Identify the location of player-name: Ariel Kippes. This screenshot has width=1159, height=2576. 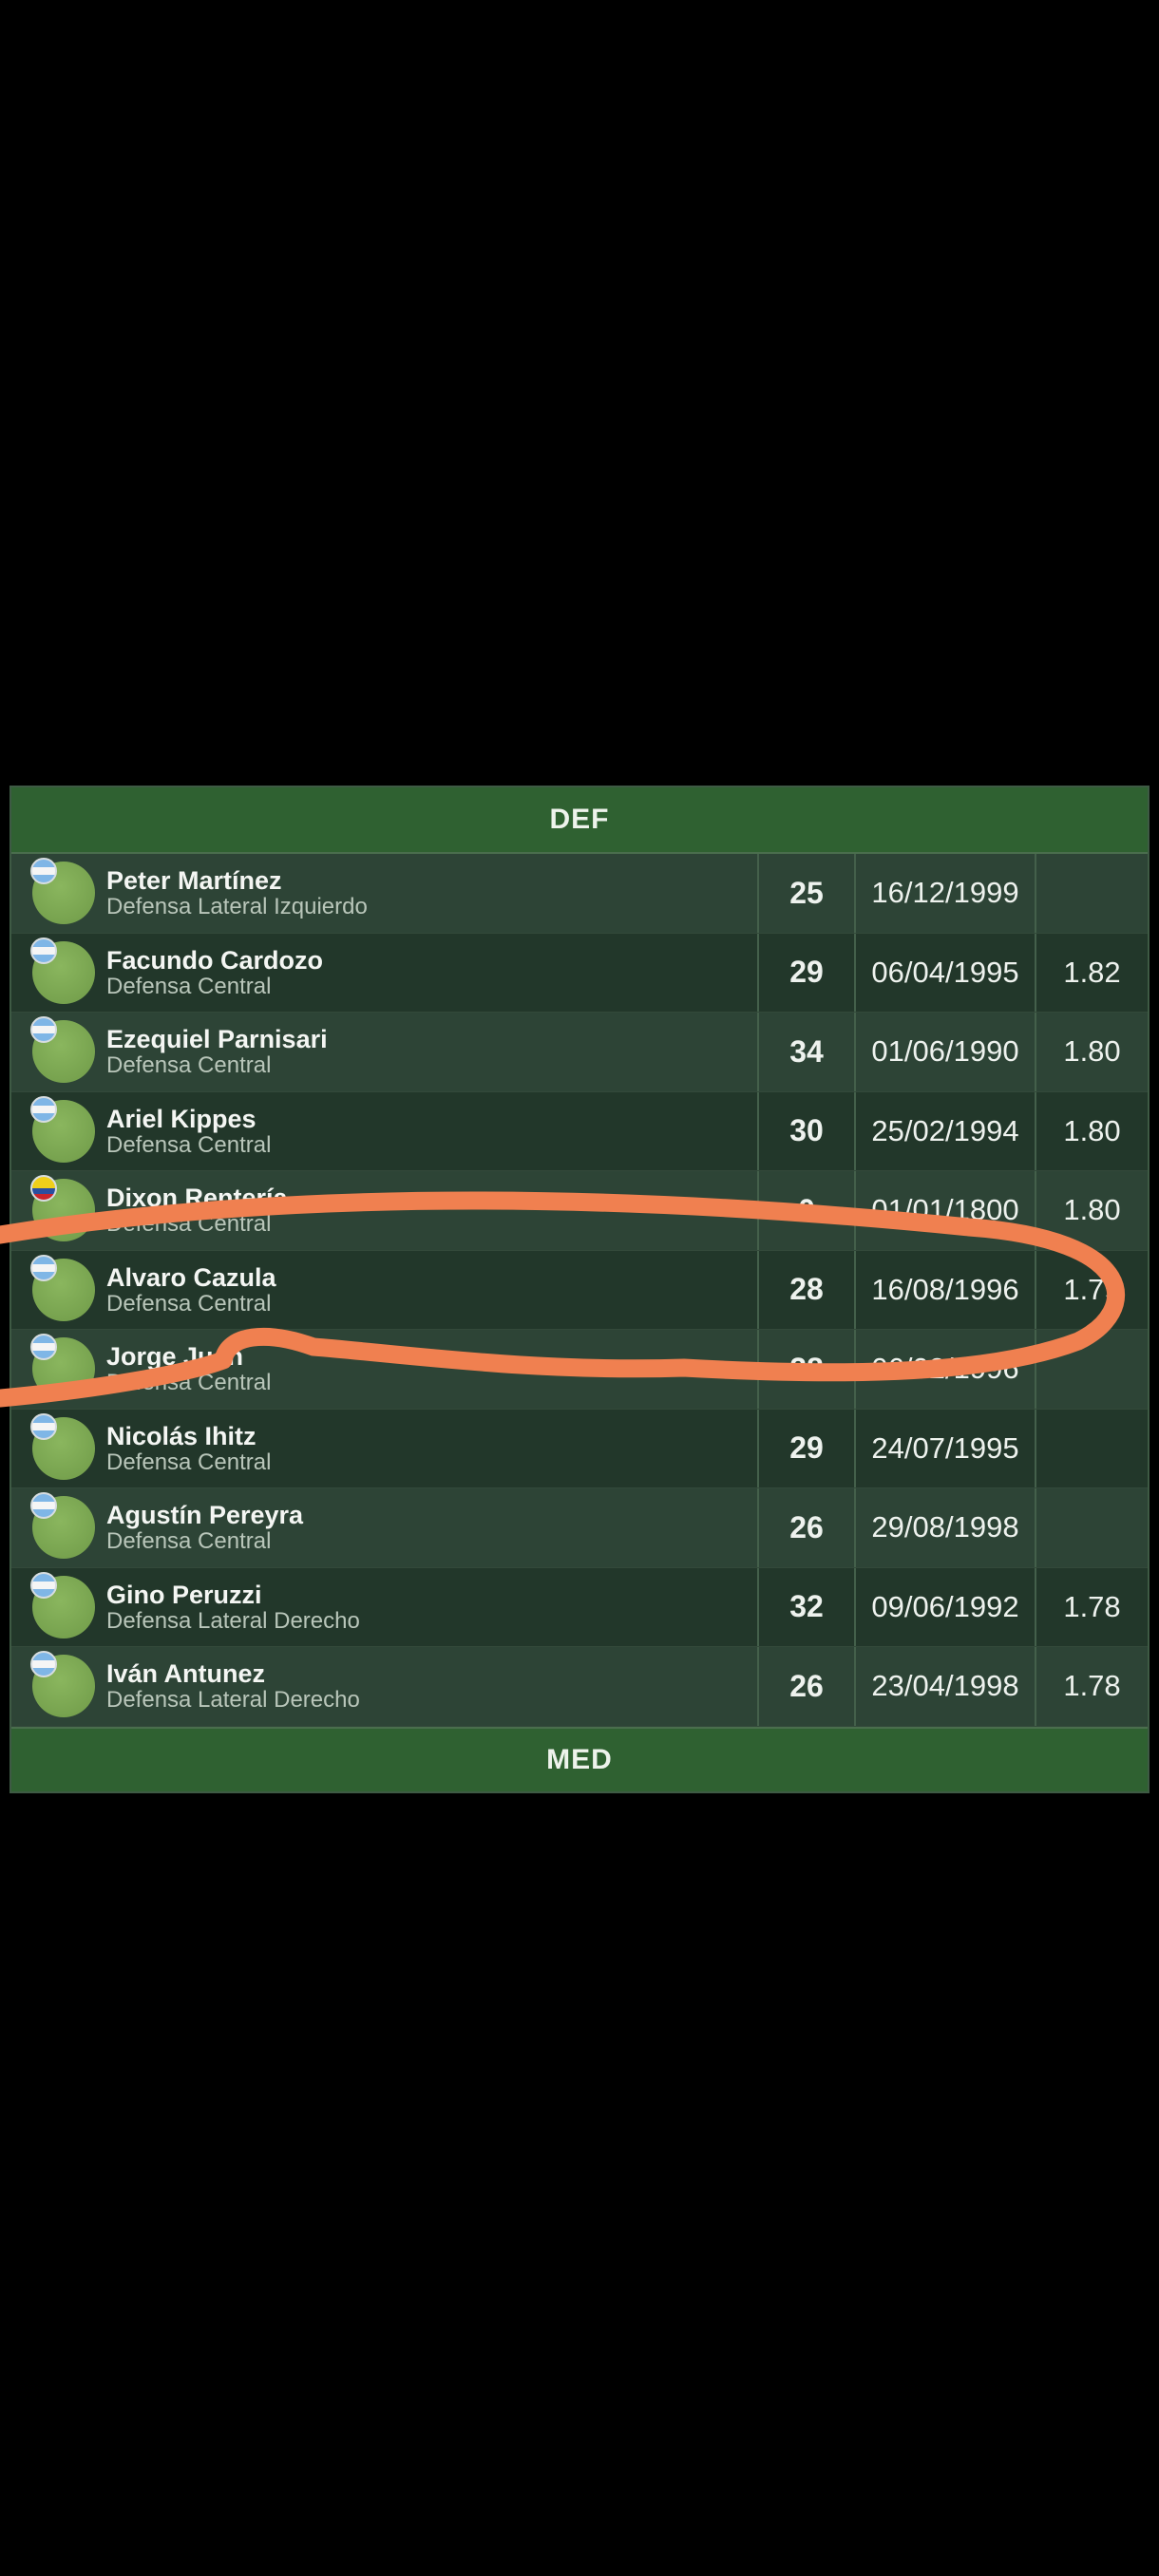
(188, 1119).